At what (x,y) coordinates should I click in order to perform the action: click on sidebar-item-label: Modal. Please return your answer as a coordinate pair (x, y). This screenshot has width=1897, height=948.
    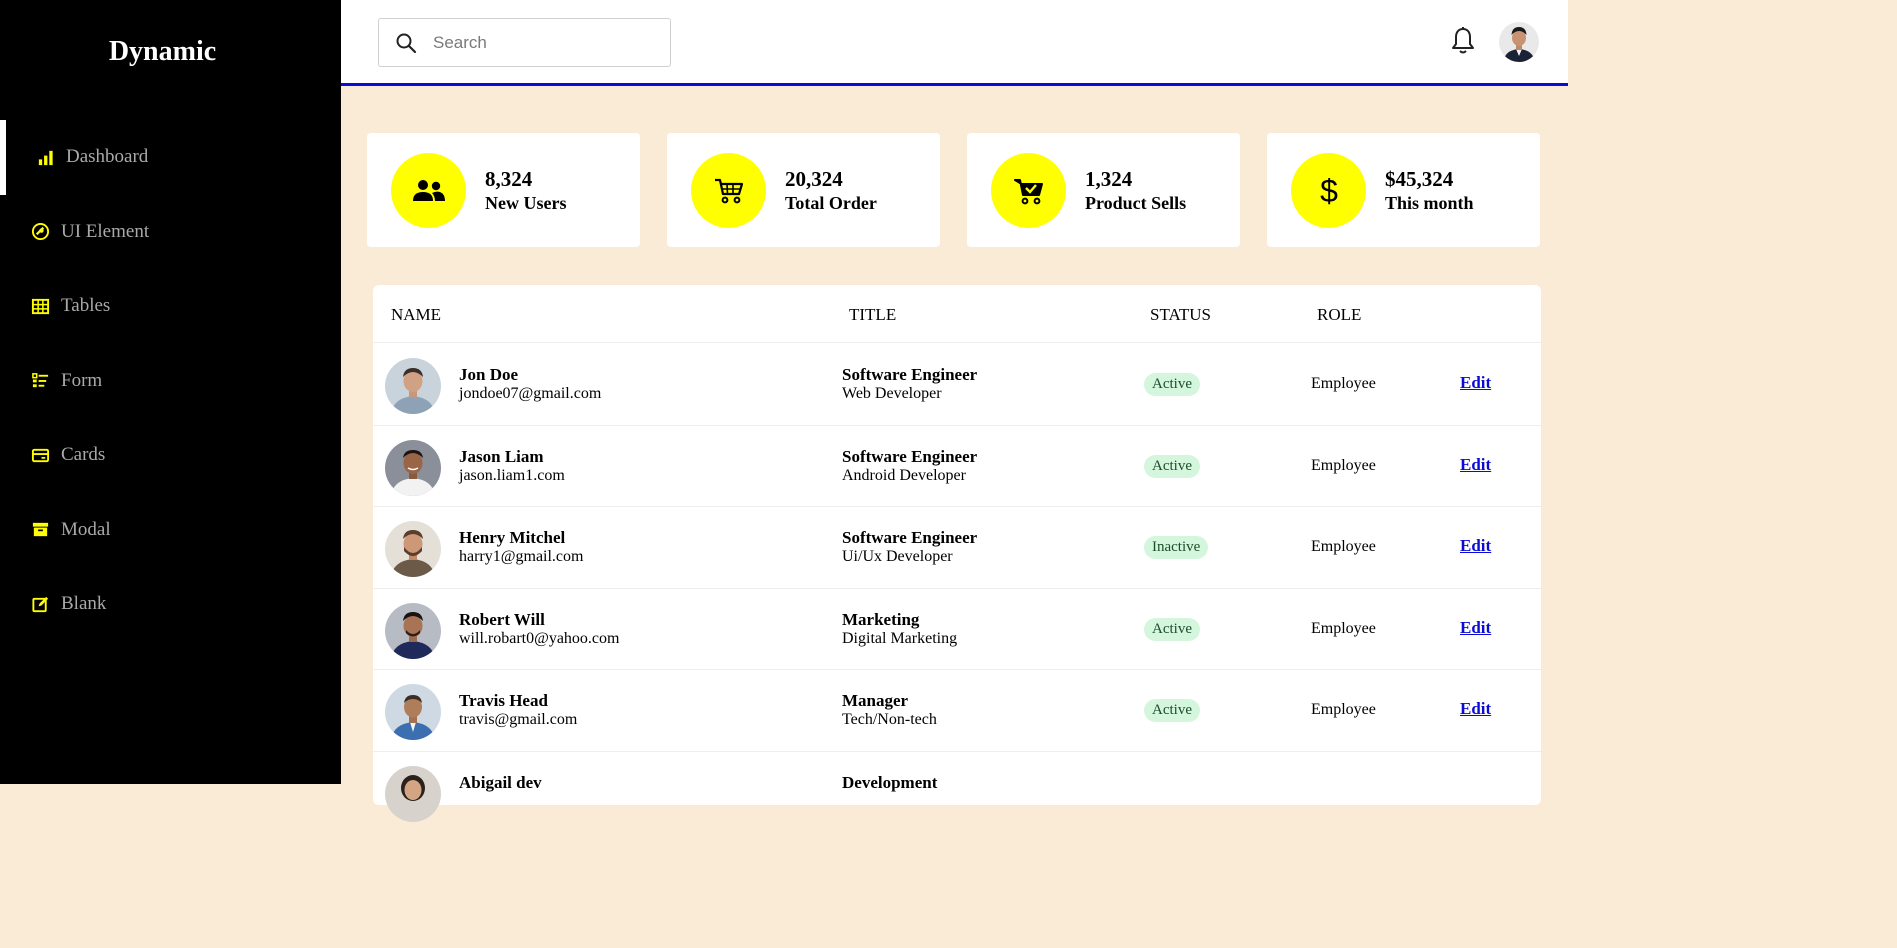
    Looking at the image, I should click on (86, 529).